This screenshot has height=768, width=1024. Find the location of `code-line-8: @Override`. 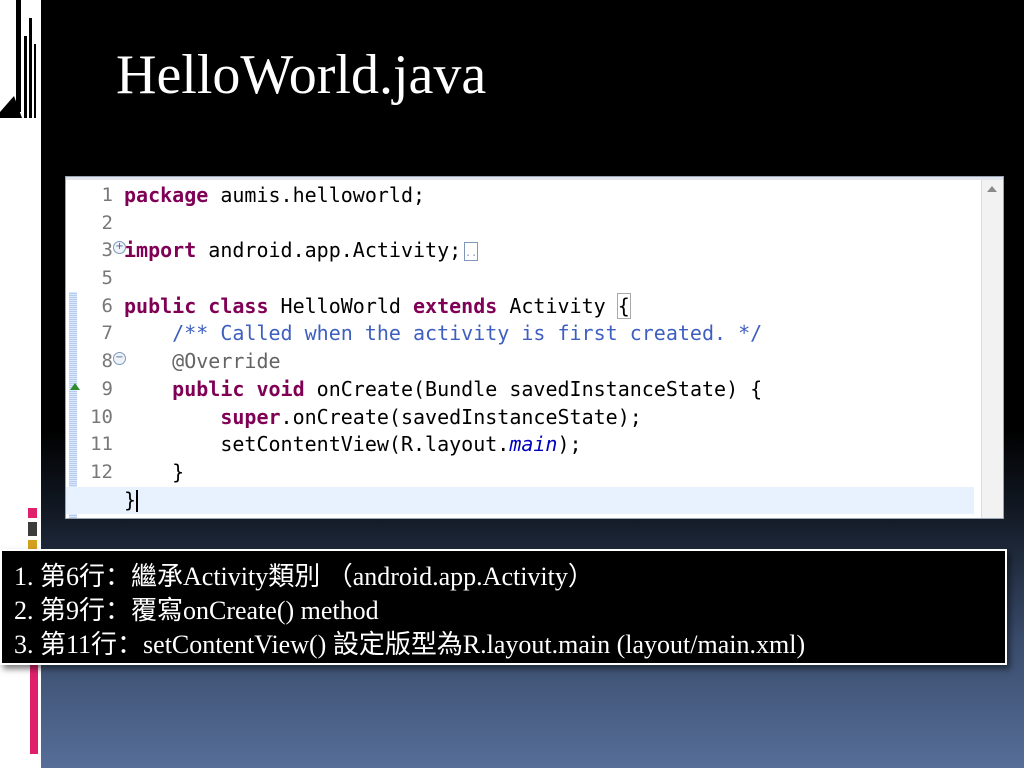

code-line-8: @Override is located at coordinates (202, 361).